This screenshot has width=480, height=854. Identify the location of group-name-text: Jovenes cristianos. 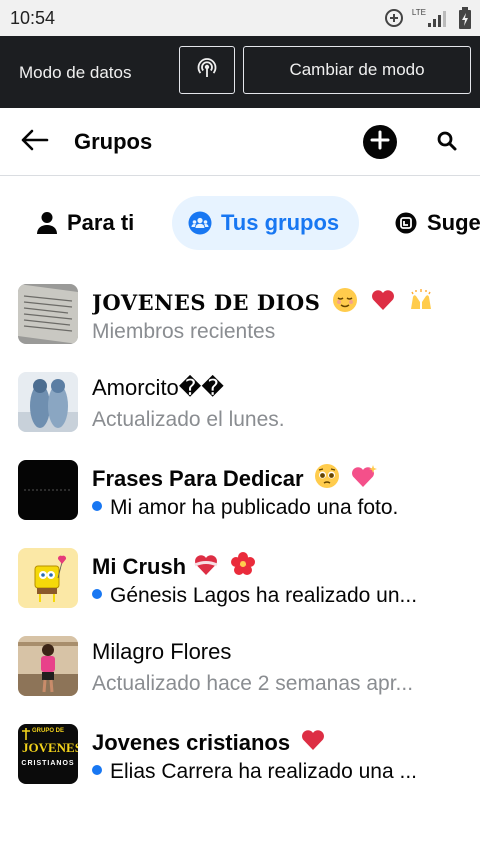
(191, 742).